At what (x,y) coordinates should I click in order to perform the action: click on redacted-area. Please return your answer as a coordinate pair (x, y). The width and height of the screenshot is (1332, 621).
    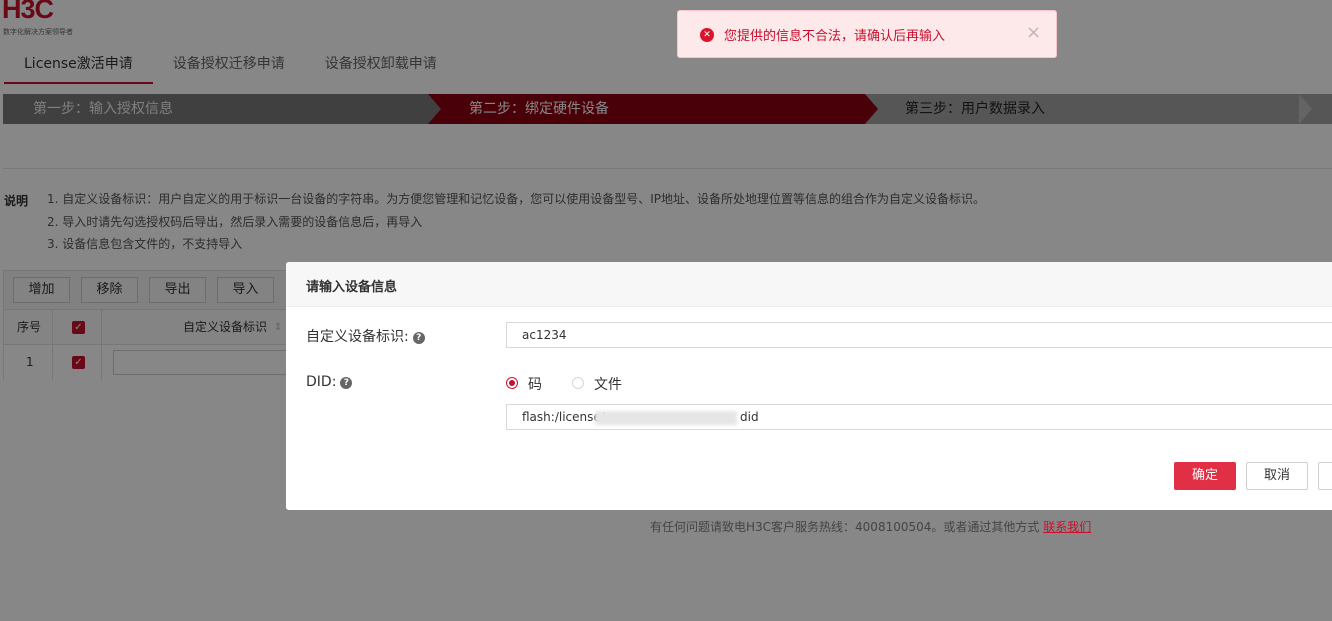
    Looking at the image, I should click on (666, 418).